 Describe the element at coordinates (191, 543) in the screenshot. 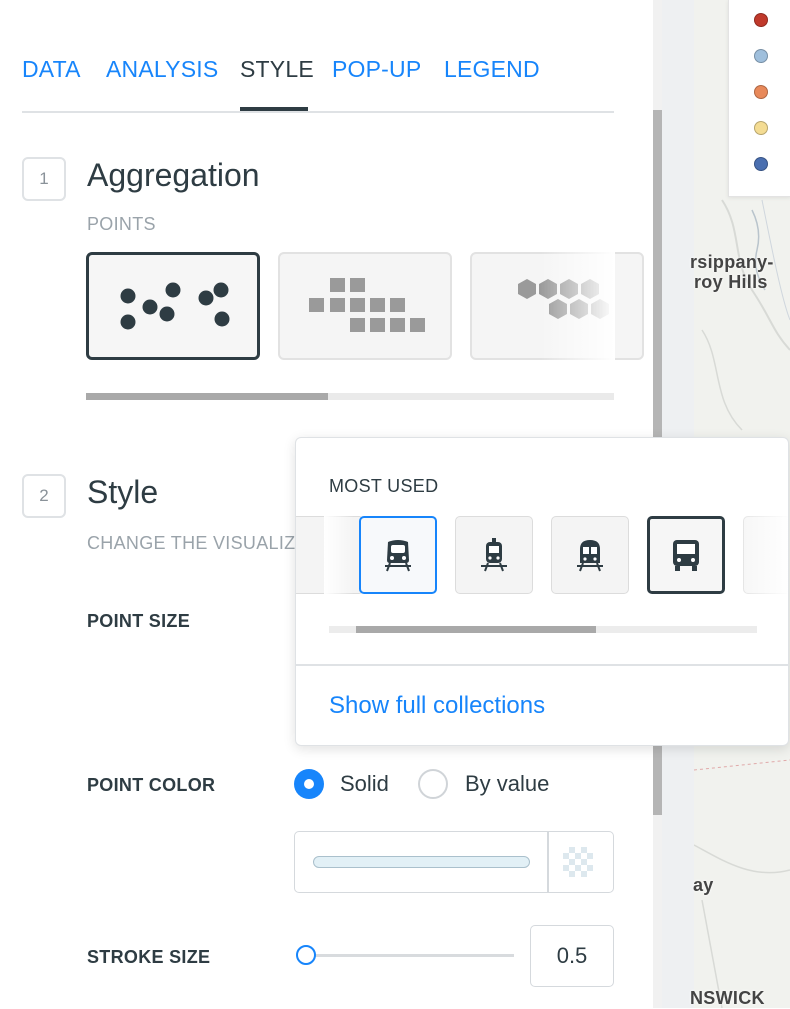

I see `section-subtitle-style: CHANGE THE VISUALIZ` at that location.